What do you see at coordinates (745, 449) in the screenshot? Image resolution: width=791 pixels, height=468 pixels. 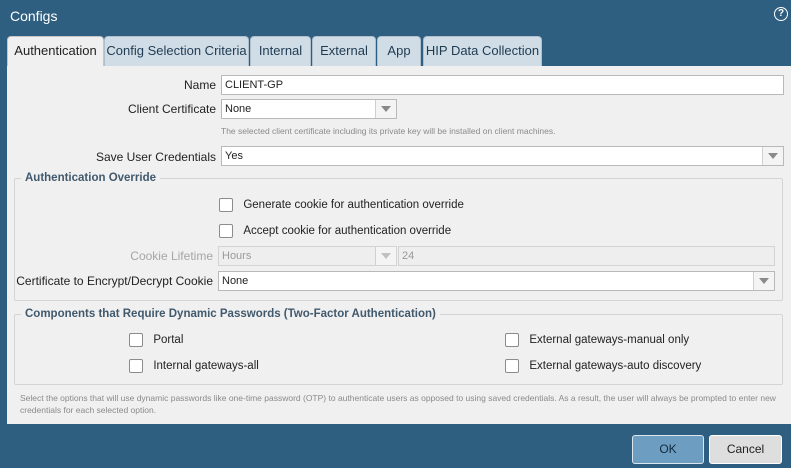 I see `cancel-button: Cancel` at bounding box center [745, 449].